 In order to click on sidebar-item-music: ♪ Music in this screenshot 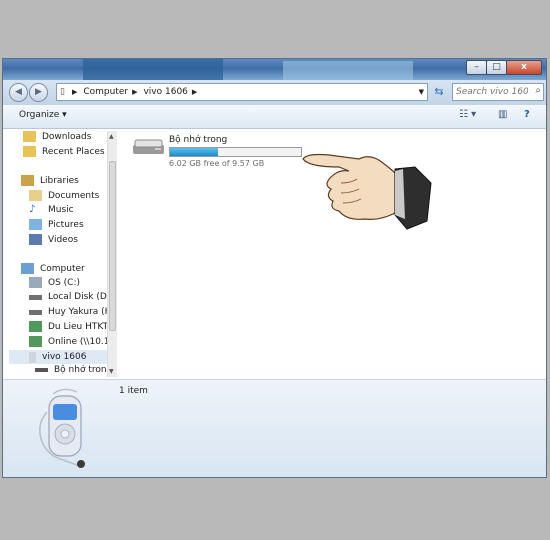, I will do `click(51, 209)`.